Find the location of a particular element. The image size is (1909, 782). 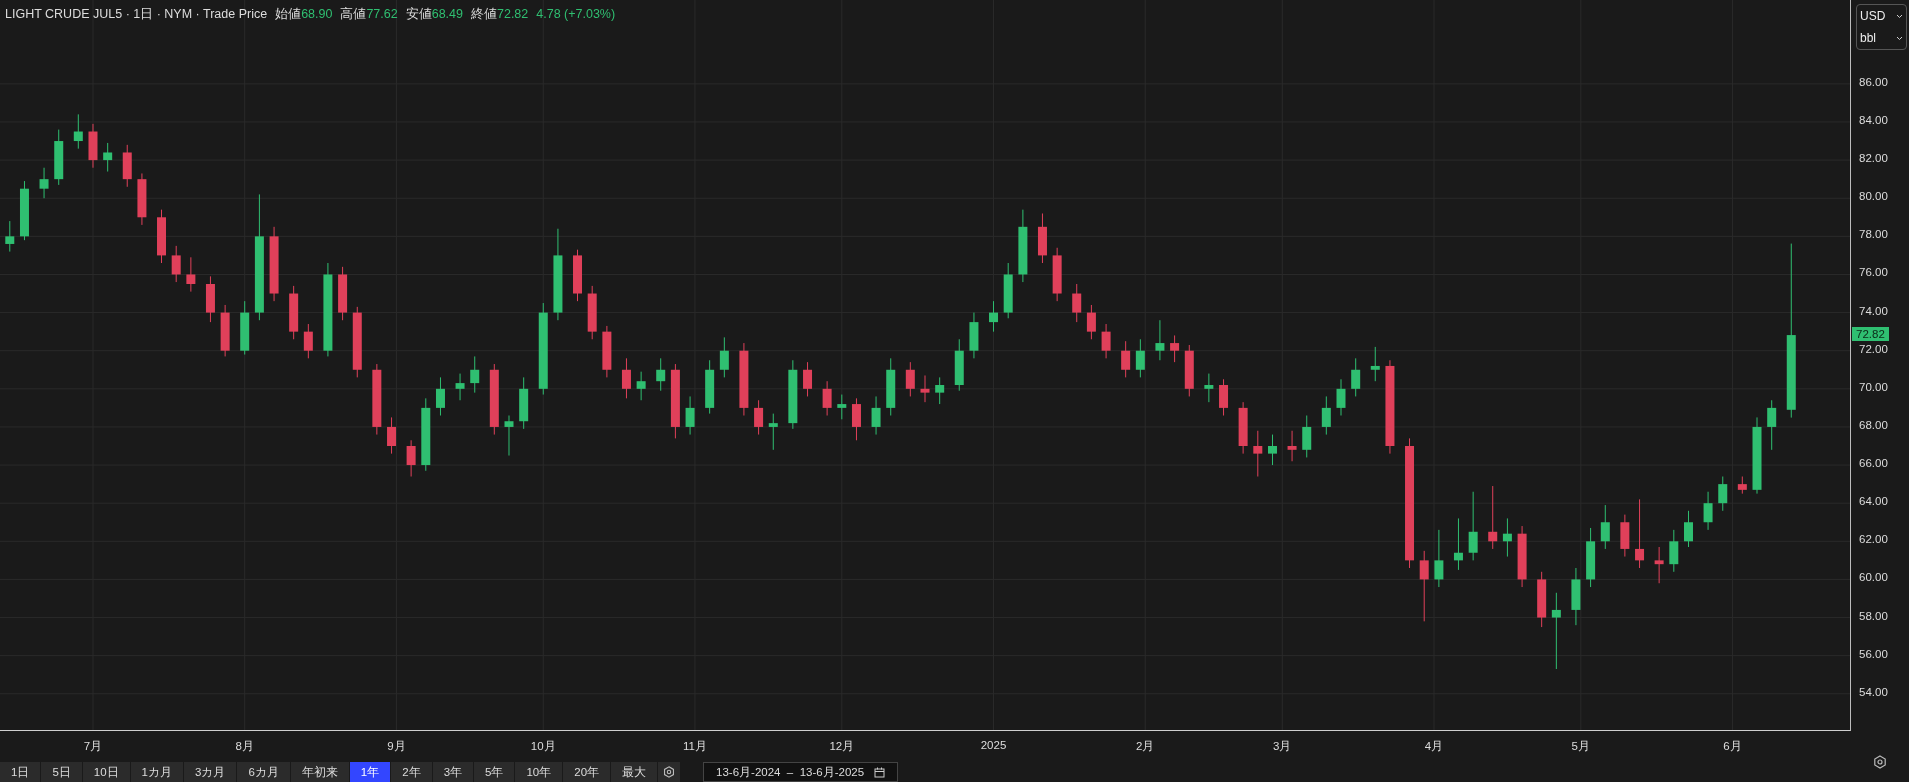

range-button: 6カ月 is located at coordinates (264, 772).